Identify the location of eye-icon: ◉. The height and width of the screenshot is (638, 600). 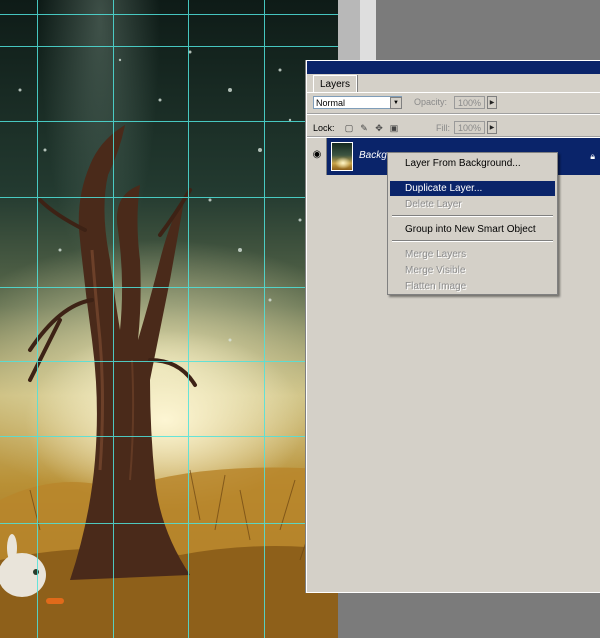
(317, 155).